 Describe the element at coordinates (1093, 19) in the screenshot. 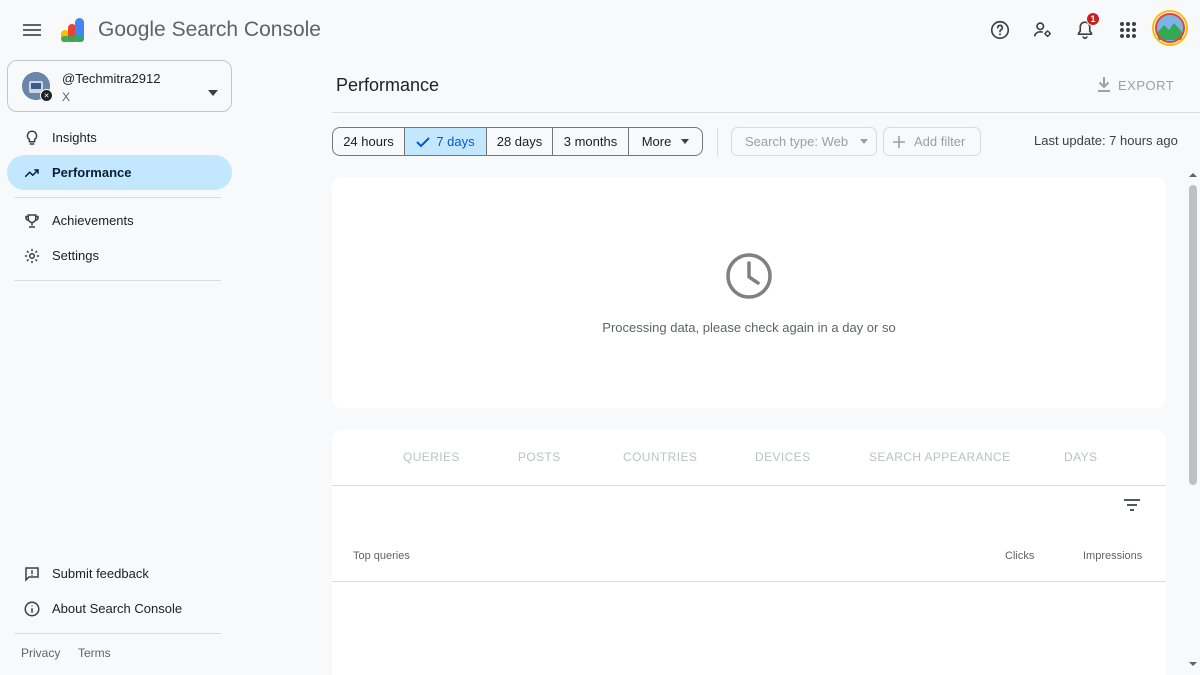

I see `notification-badge: 1` at that location.